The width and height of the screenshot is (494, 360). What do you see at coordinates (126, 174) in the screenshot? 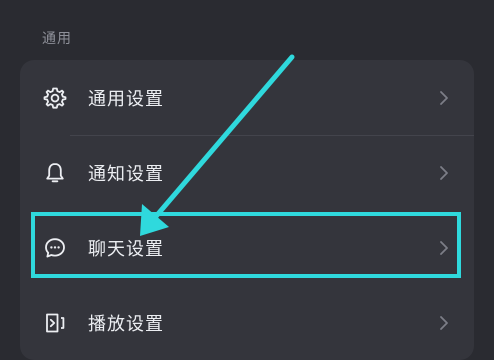
I see `notification-settings-label: 通知设置` at bounding box center [126, 174].